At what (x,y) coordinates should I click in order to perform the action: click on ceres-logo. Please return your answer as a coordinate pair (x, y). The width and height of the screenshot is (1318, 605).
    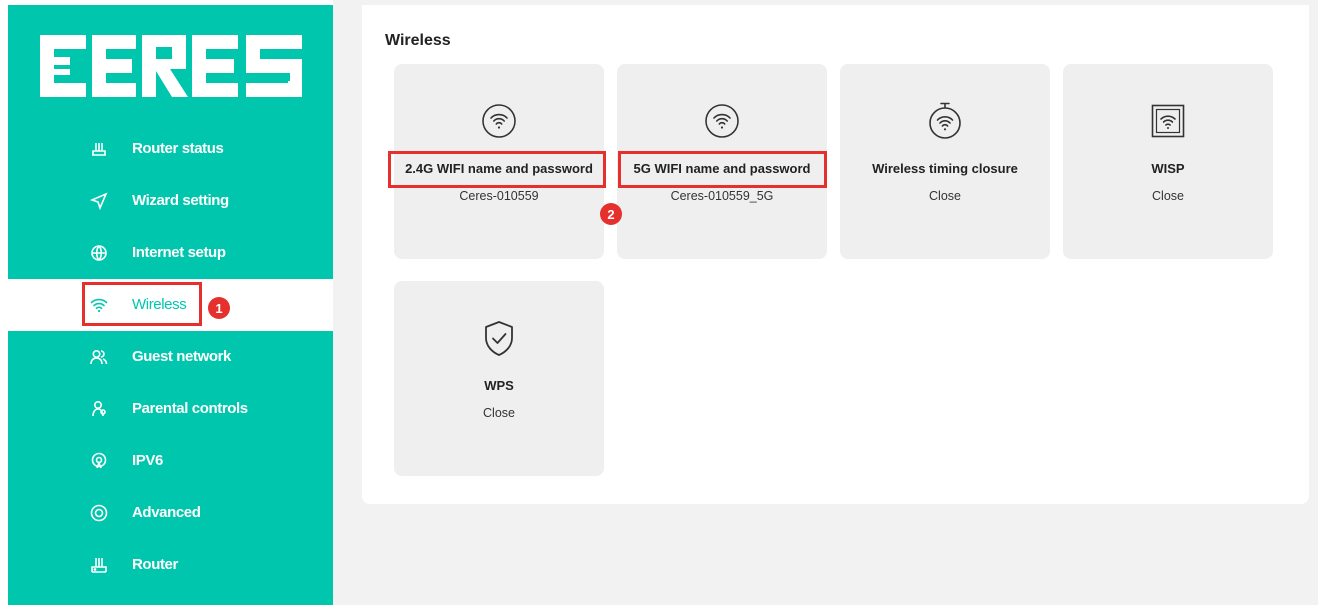
    Looking at the image, I should click on (171, 66).